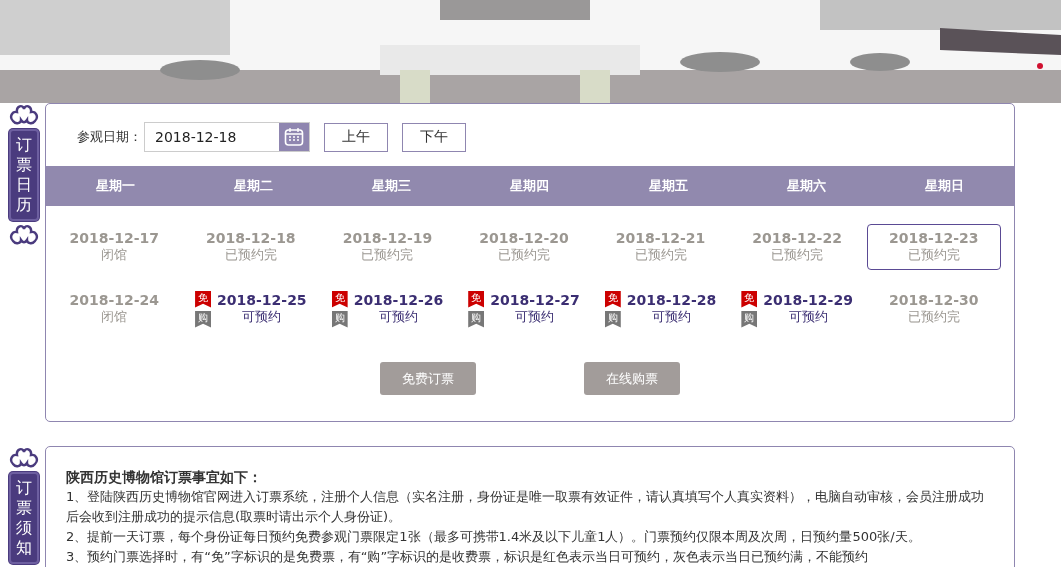 The width and height of the screenshot is (1061, 567). Describe the element at coordinates (807, 186) in the screenshot. I see `weekday-label: 星期六` at that location.